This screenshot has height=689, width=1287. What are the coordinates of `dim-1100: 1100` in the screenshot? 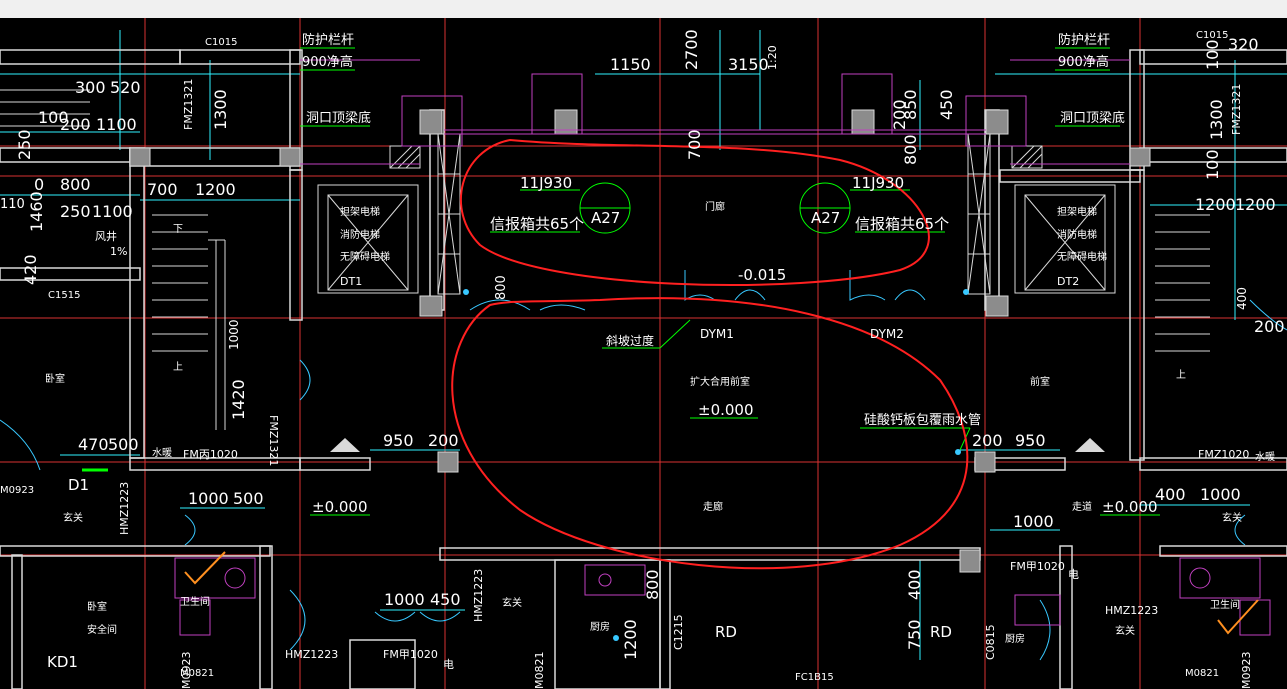 It's located at (116, 124).